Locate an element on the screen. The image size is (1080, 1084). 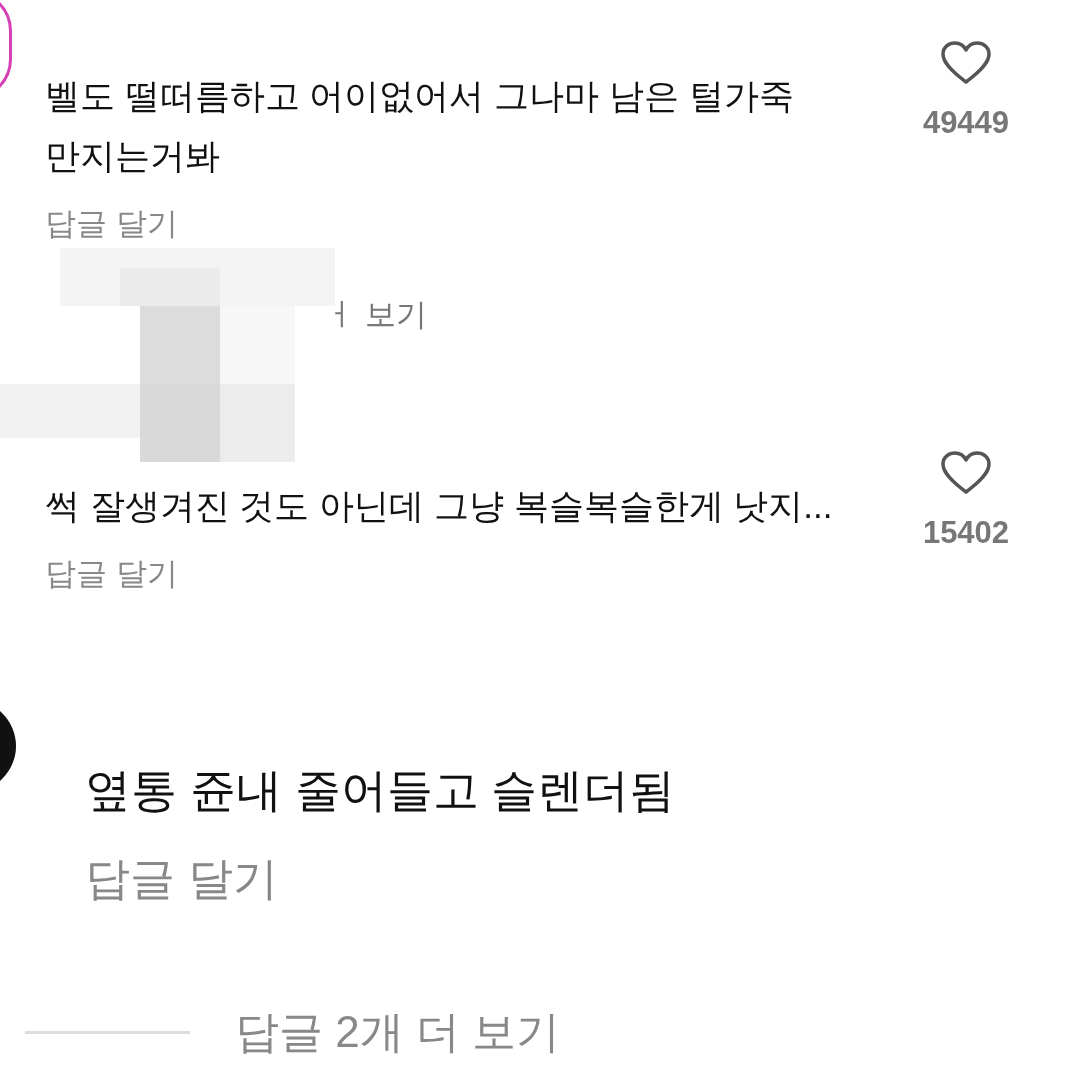
like-count: 15402 is located at coordinates (966, 533).